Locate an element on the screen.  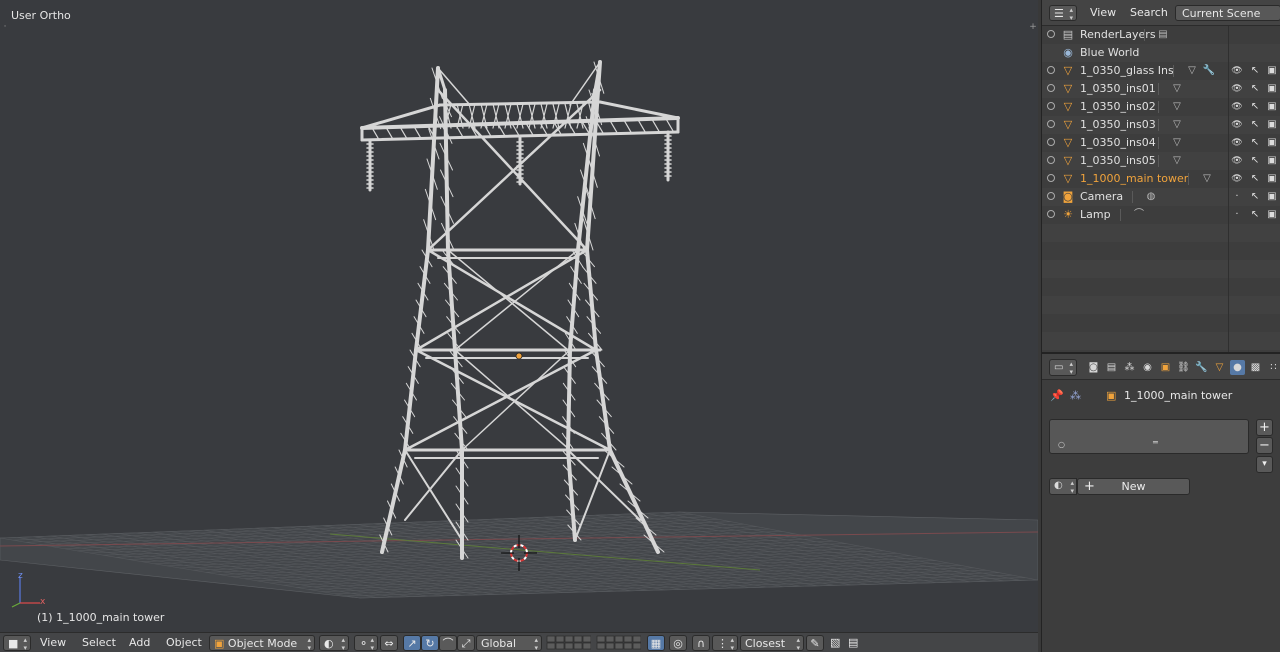
outliner-row-name: 1_1000_main tower is located at coordinates (1134, 179).